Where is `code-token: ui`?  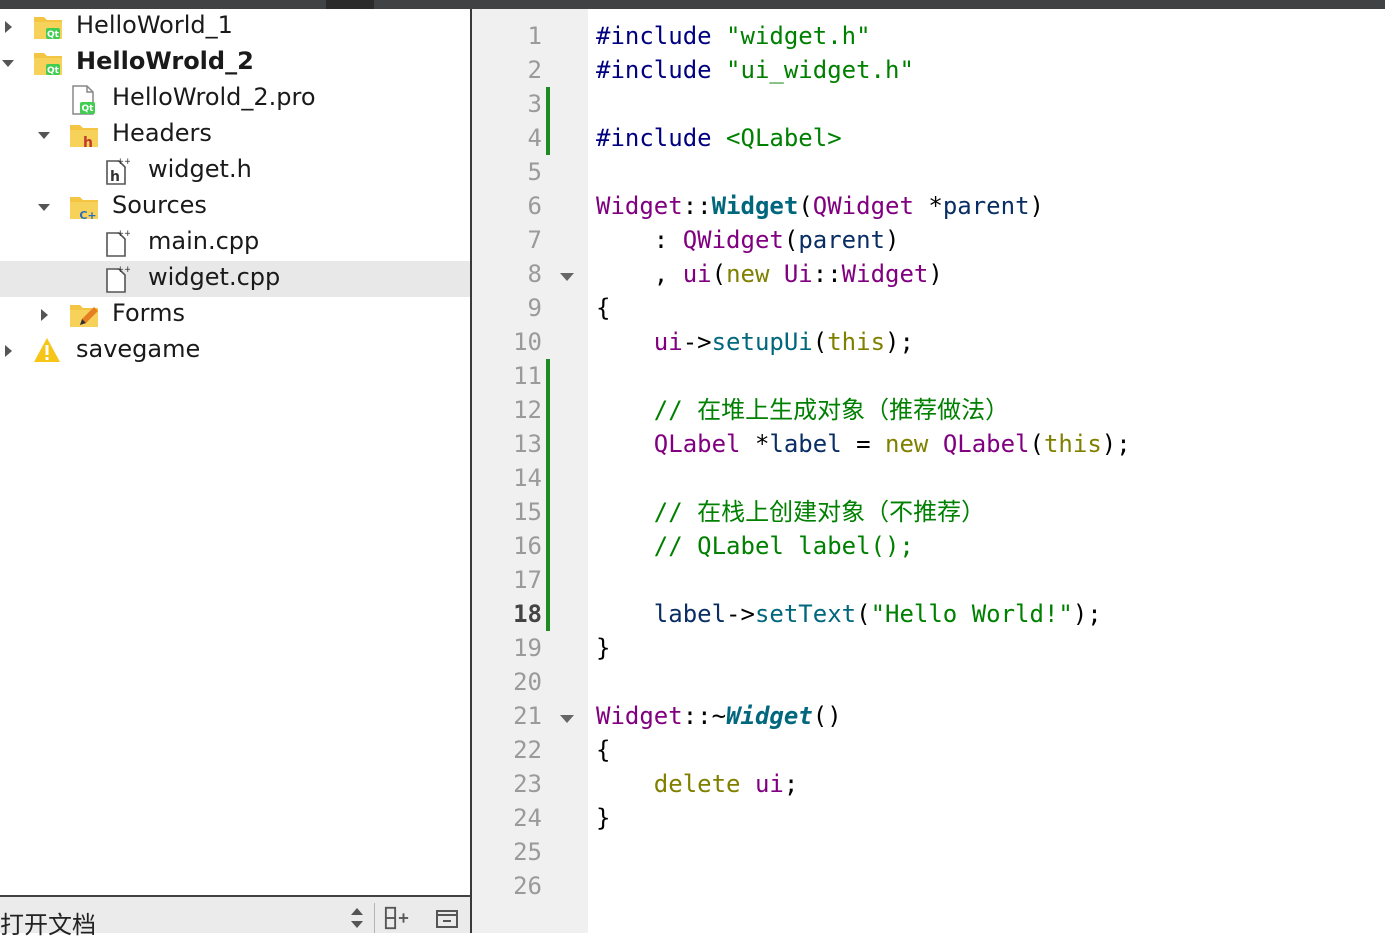 code-token: ui is located at coordinates (697, 274).